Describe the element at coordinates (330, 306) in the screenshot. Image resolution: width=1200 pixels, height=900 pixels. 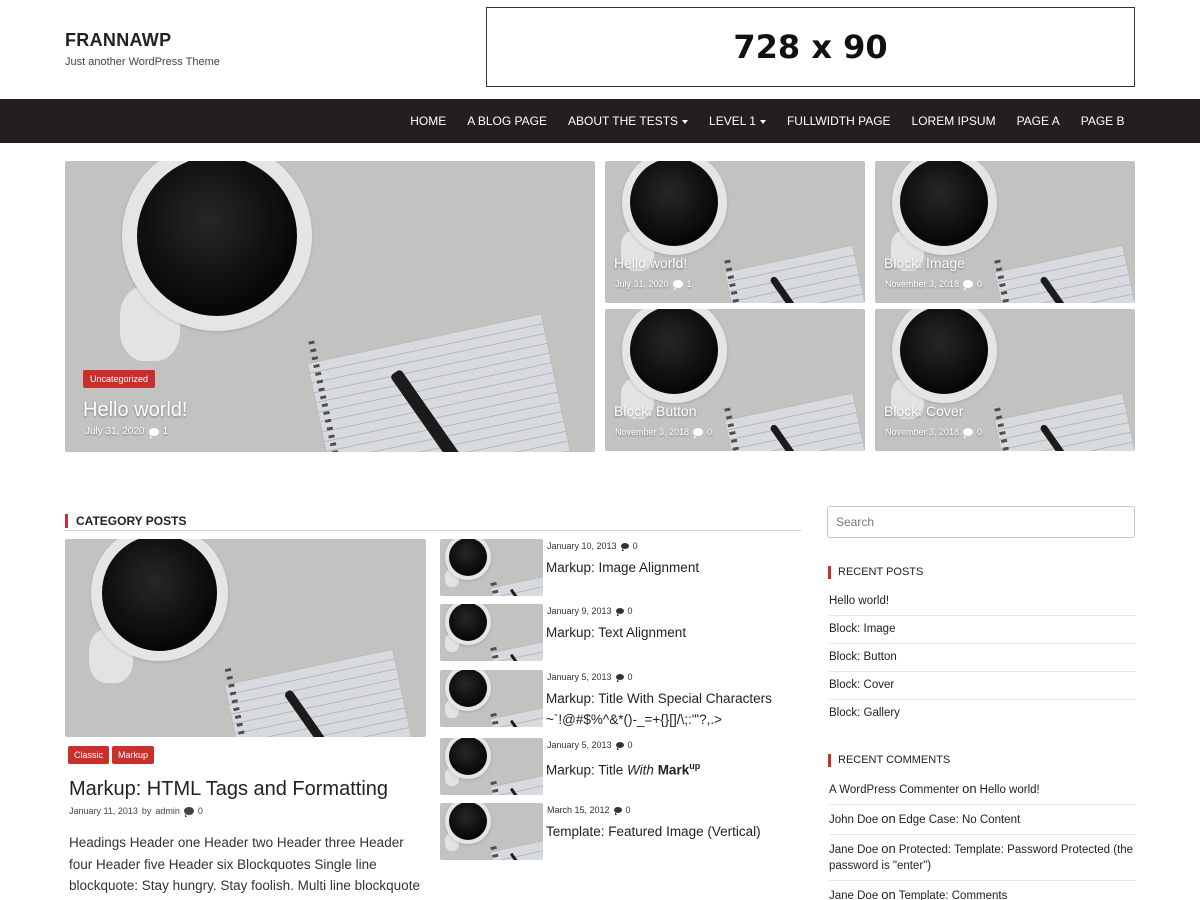
I see `featured-main-image: Uncategorized Hello world! July 31, 2020 1` at that location.